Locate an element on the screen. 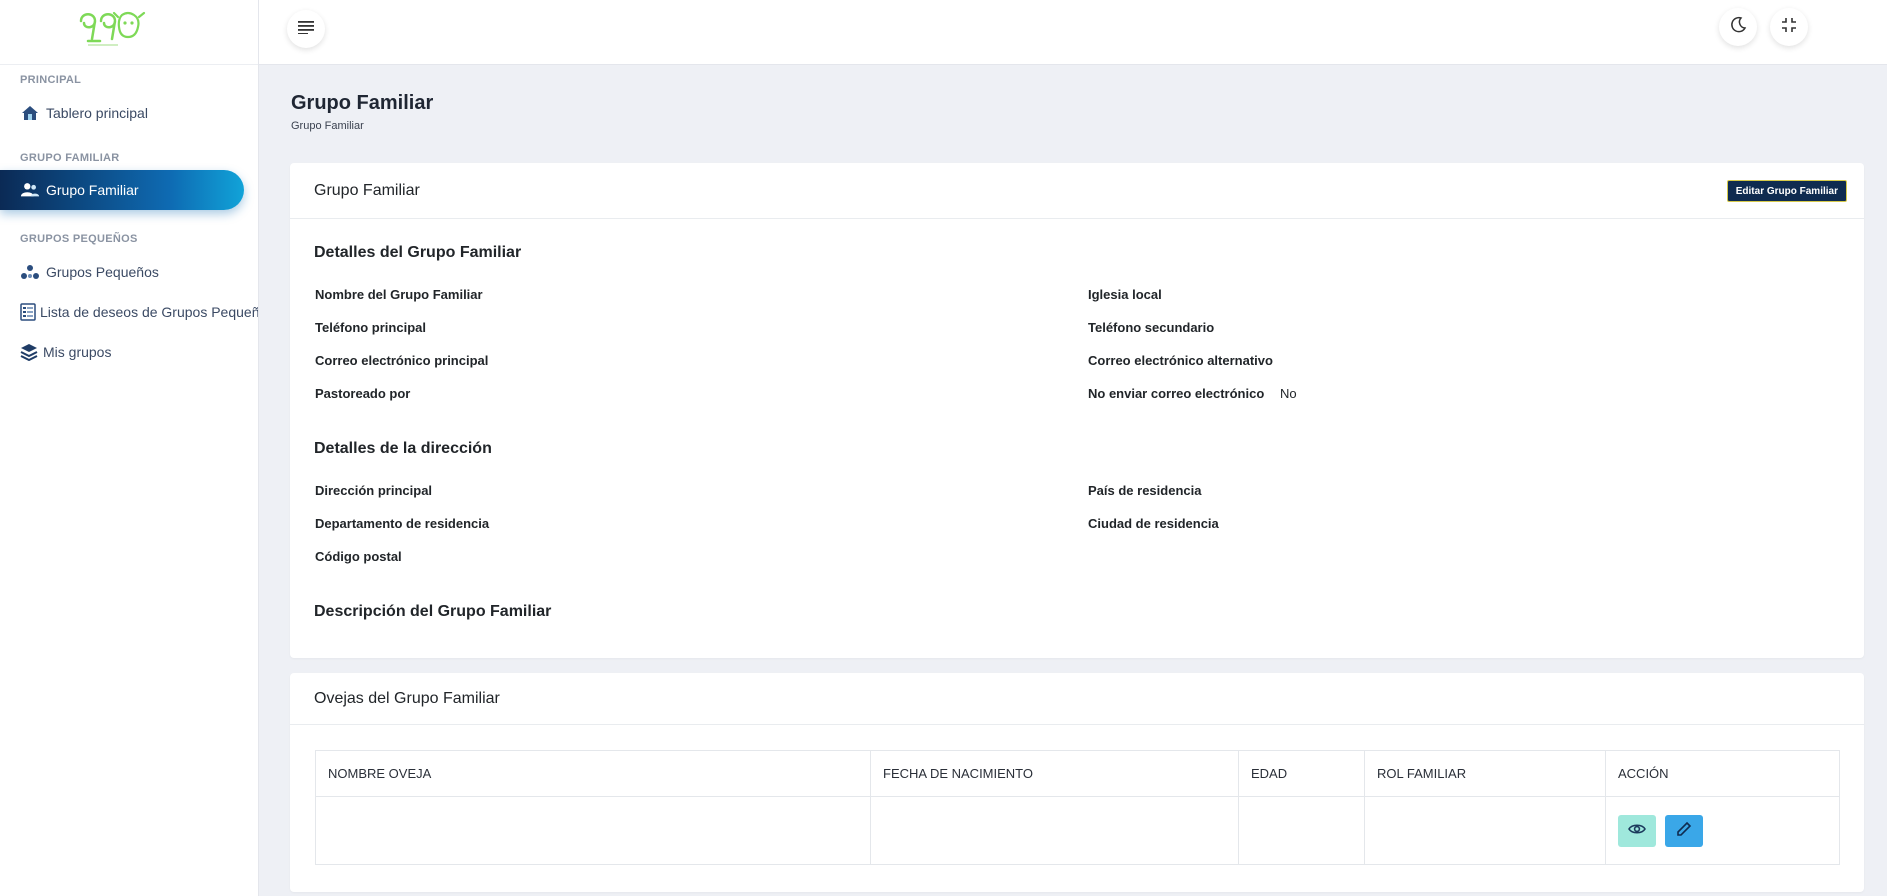 The image size is (1887, 896). table-cell-accion is located at coordinates (1722, 830).